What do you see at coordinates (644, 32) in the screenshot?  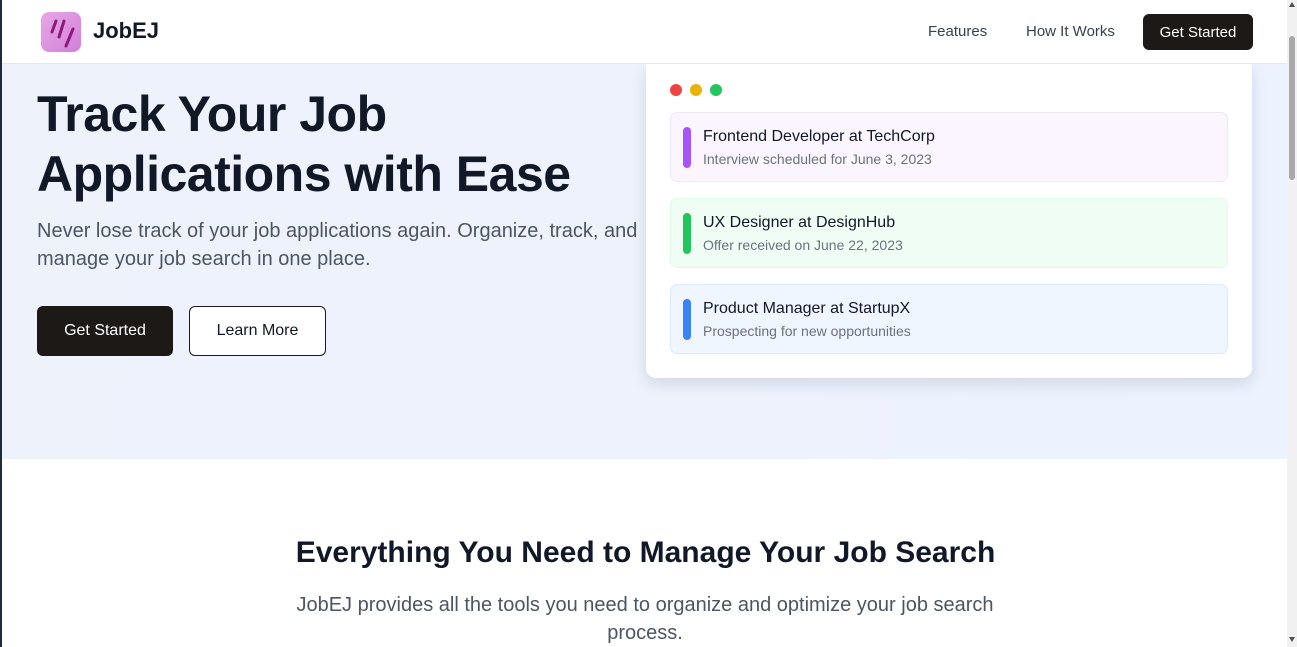 I see `site-header: JobEJ Features How It Works Get Started` at bounding box center [644, 32].